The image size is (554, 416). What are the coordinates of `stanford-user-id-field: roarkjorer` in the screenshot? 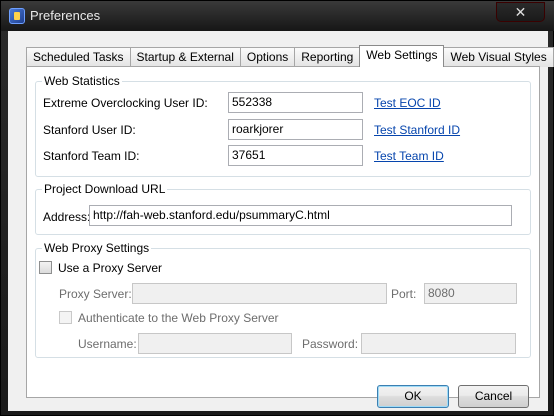 It's located at (295, 129).